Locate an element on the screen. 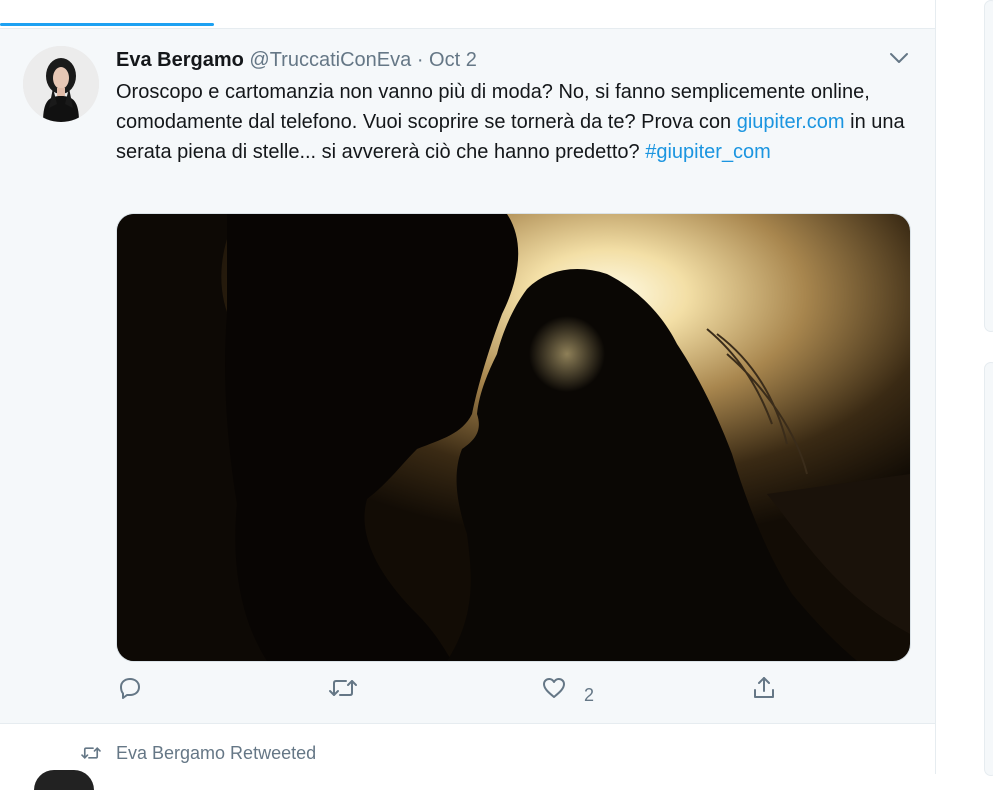 The height and width of the screenshot is (790, 993). heart-icon is located at coordinates (554, 688).